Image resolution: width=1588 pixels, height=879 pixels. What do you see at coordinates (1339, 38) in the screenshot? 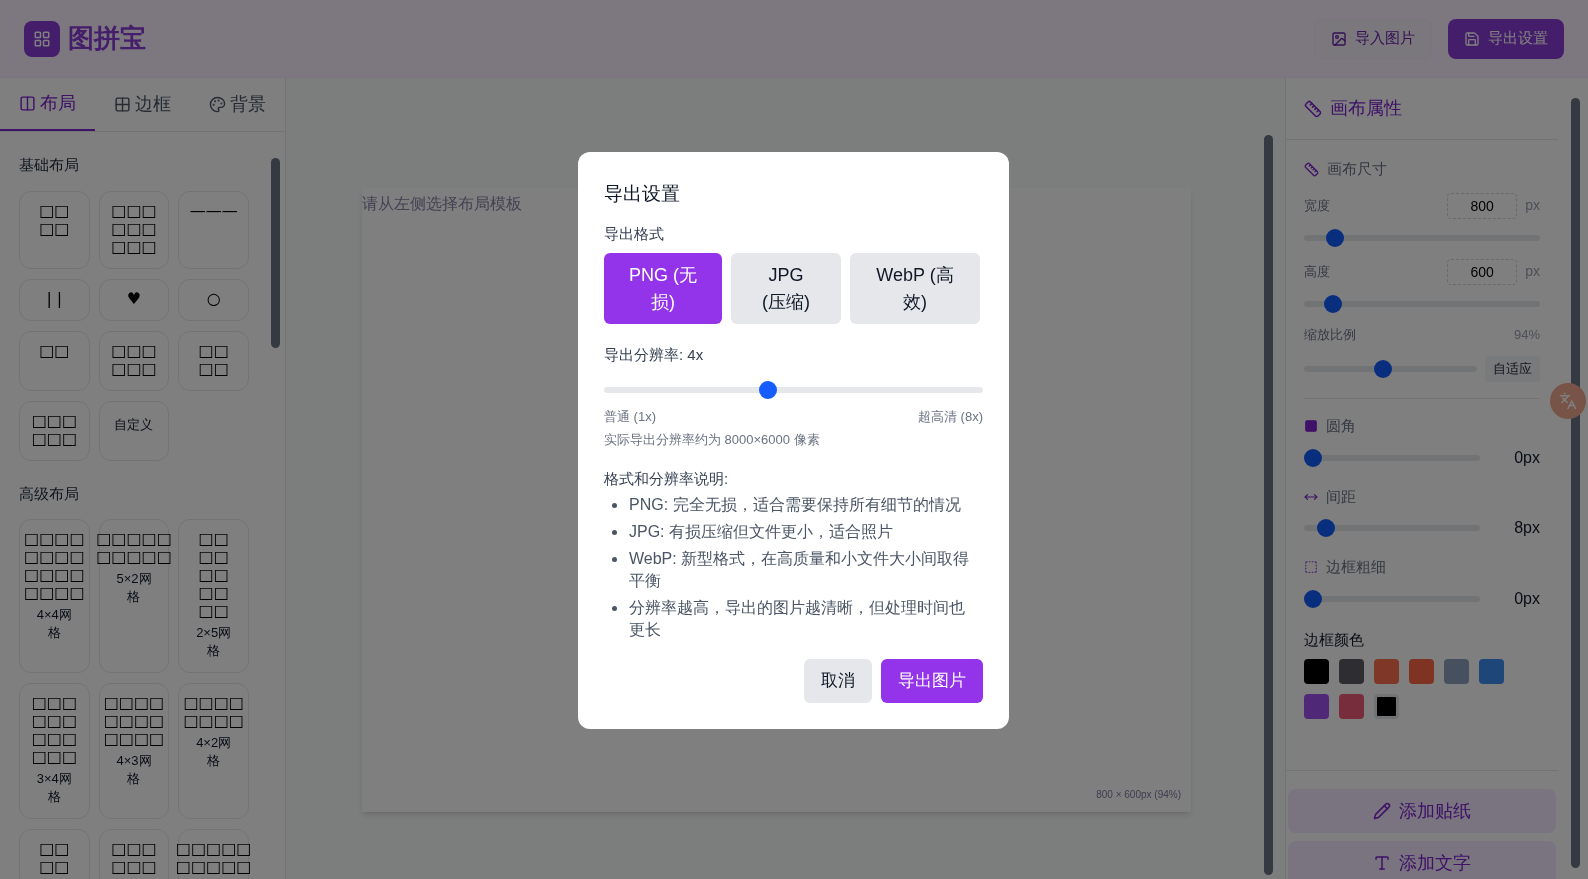
I see `image-icon` at bounding box center [1339, 38].